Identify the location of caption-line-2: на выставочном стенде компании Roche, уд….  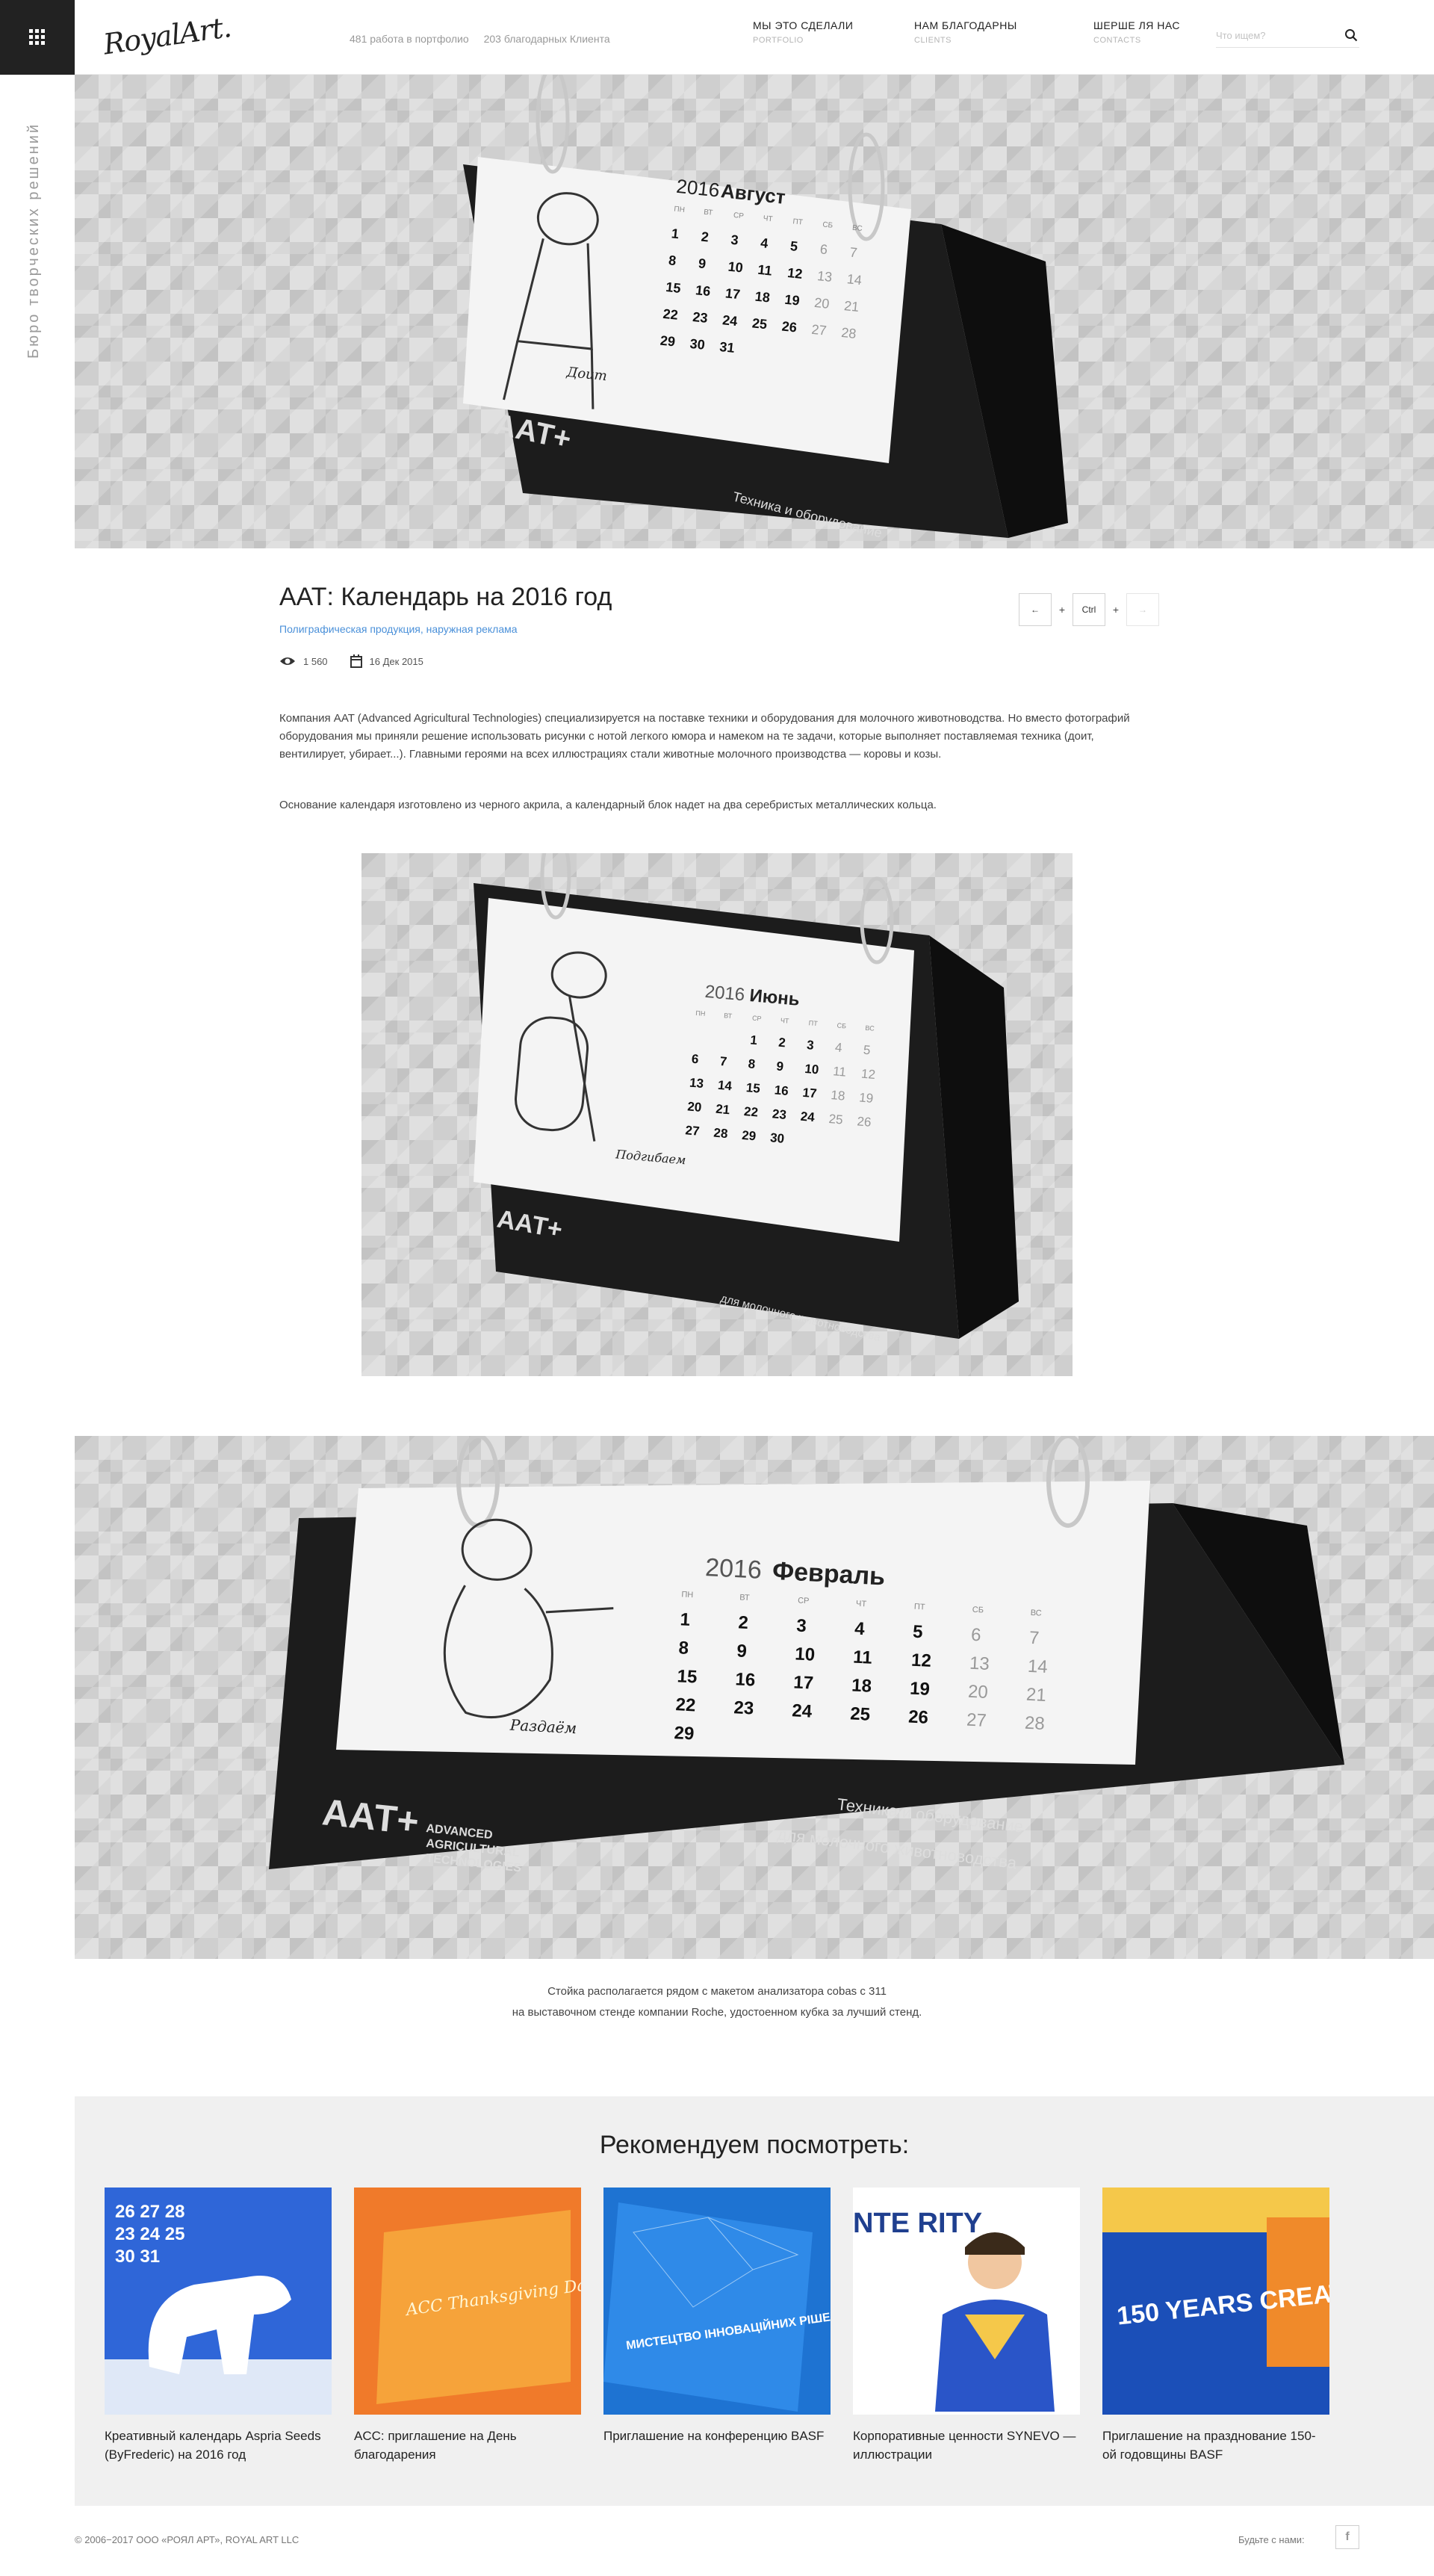
(717, 2012).